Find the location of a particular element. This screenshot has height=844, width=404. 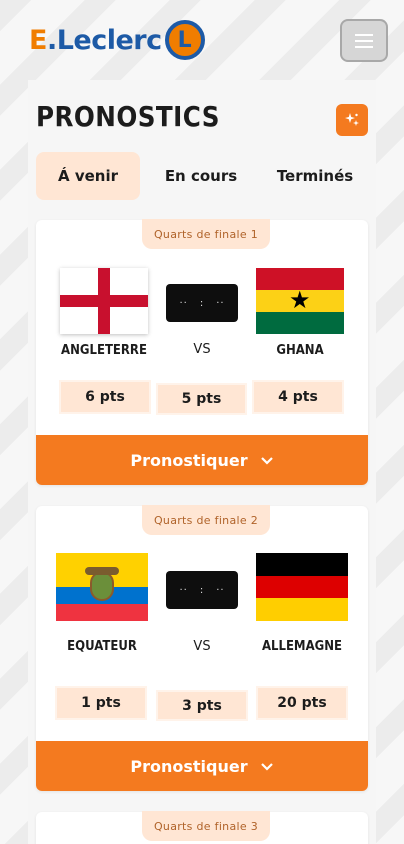

away-win-points: 4 pts is located at coordinates (298, 397).